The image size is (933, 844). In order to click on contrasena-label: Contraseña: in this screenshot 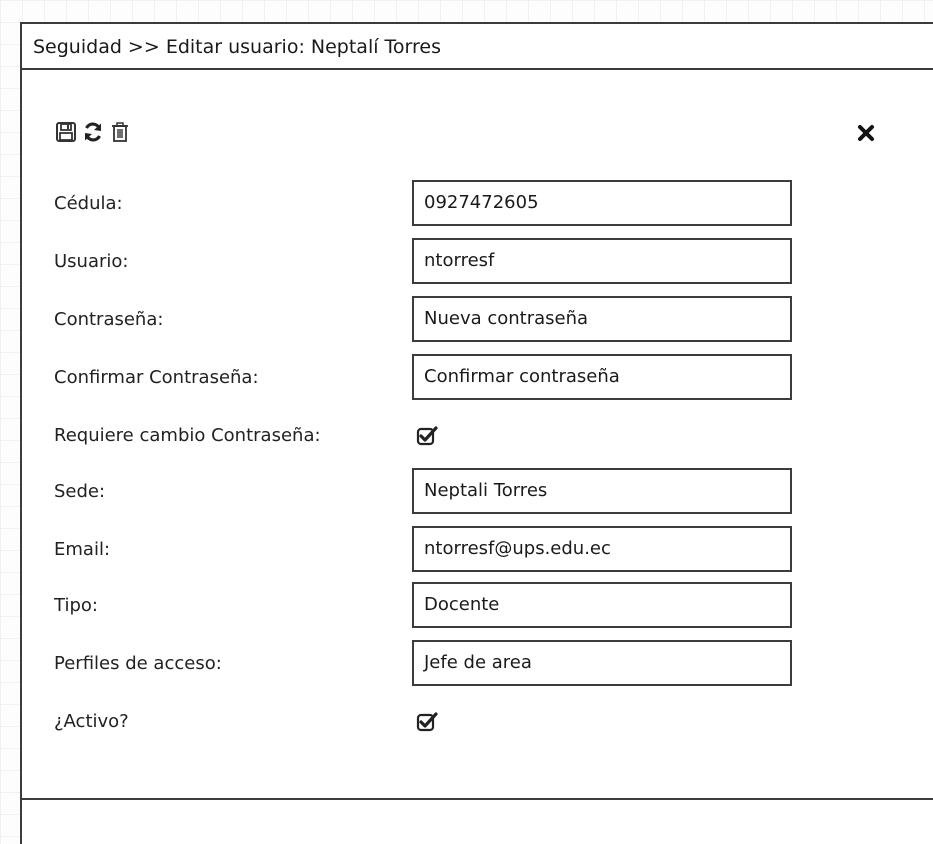, I will do `click(109, 319)`.